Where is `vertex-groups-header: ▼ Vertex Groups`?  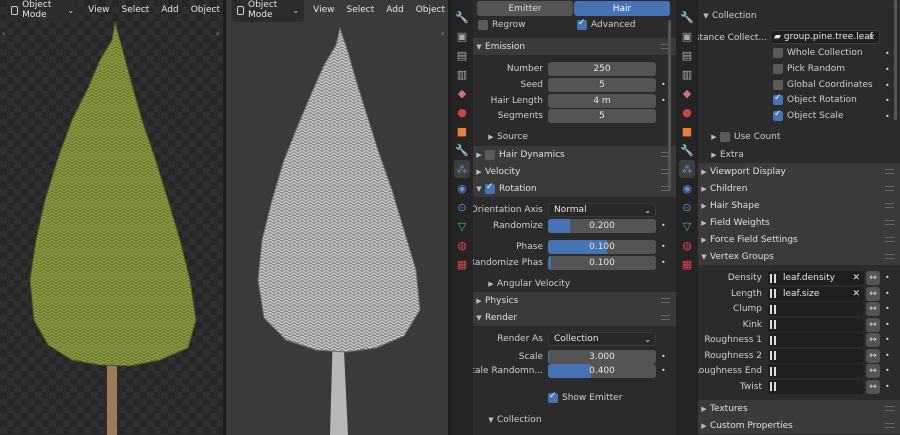
vertex-groups-header: ▼ Vertex Groups is located at coordinates (799, 256).